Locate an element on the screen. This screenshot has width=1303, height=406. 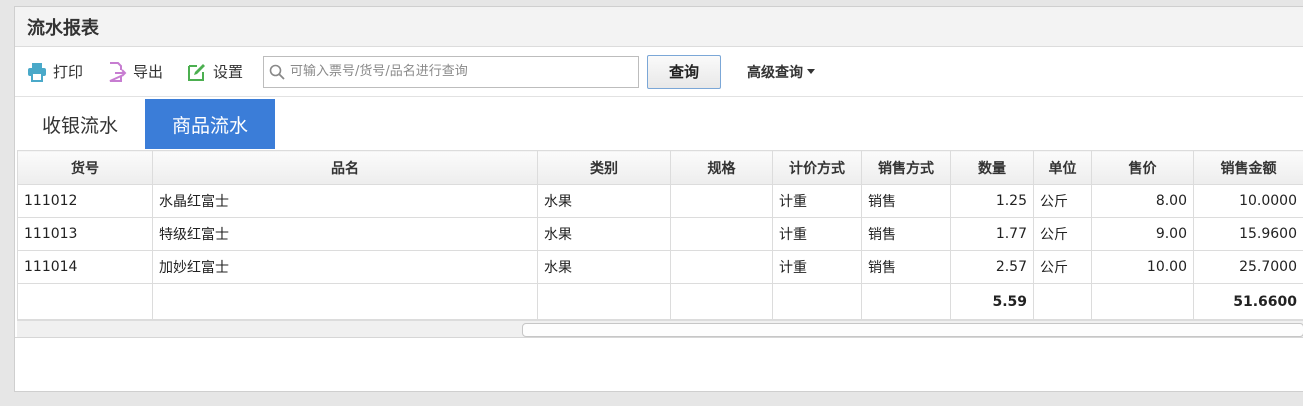
settings-label: 设置 is located at coordinates (228, 72).